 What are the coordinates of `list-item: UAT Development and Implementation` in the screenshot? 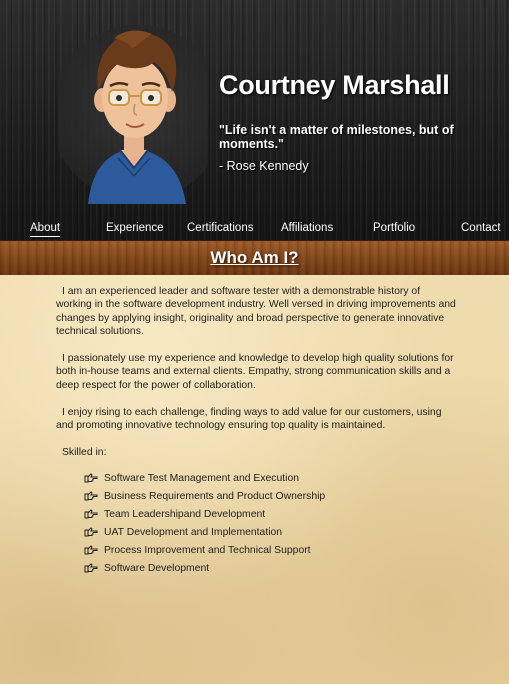 It's located at (204, 532).